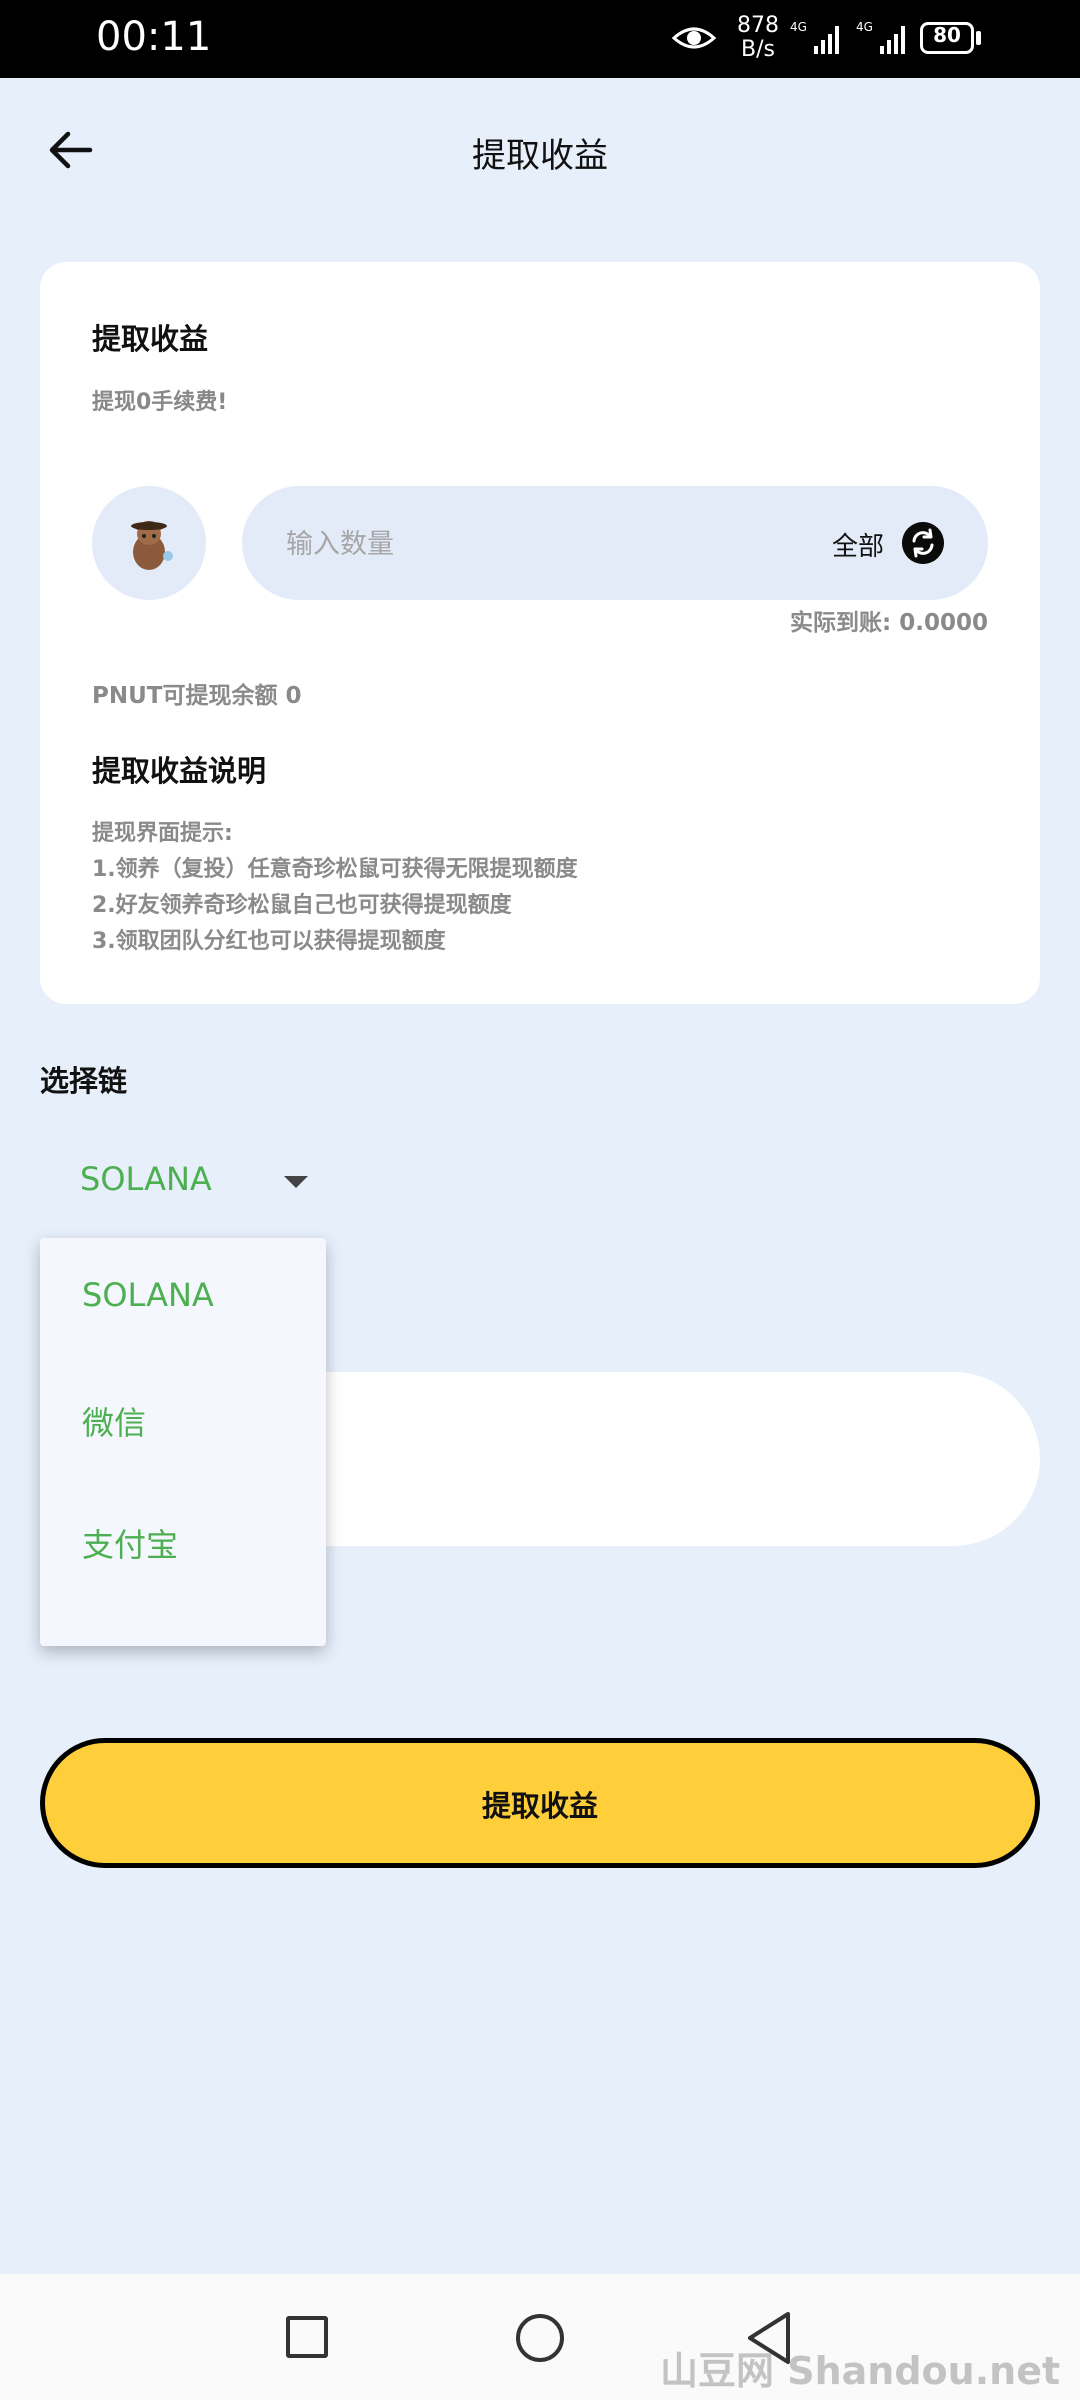 Image resolution: width=1080 pixels, height=2400 pixels. What do you see at coordinates (84, 1081) in the screenshot?
I see `chain-label: 选择链` at bounding box center [84, 1081].